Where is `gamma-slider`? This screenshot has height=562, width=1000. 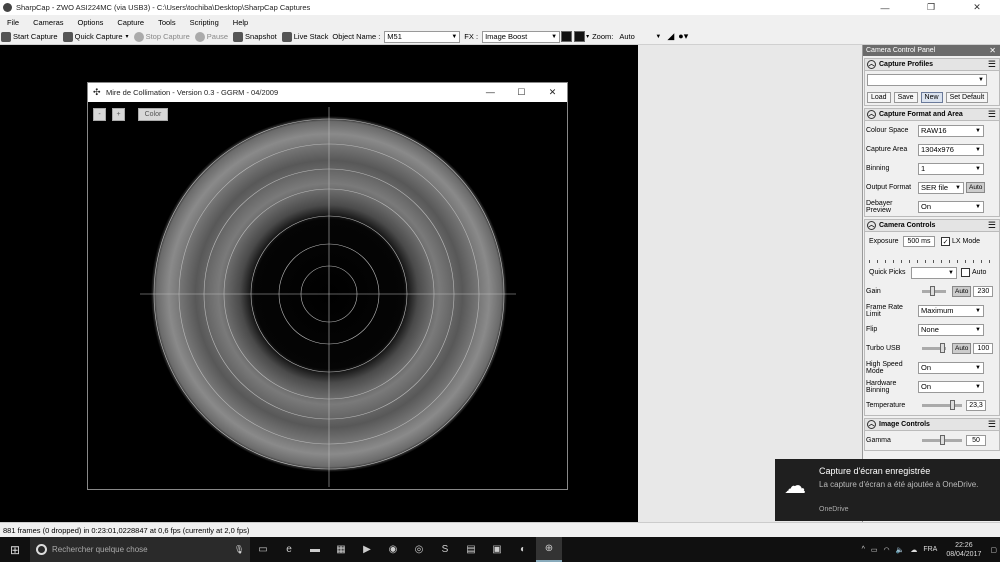 gamma-slider is located at coordinates (942, 440).